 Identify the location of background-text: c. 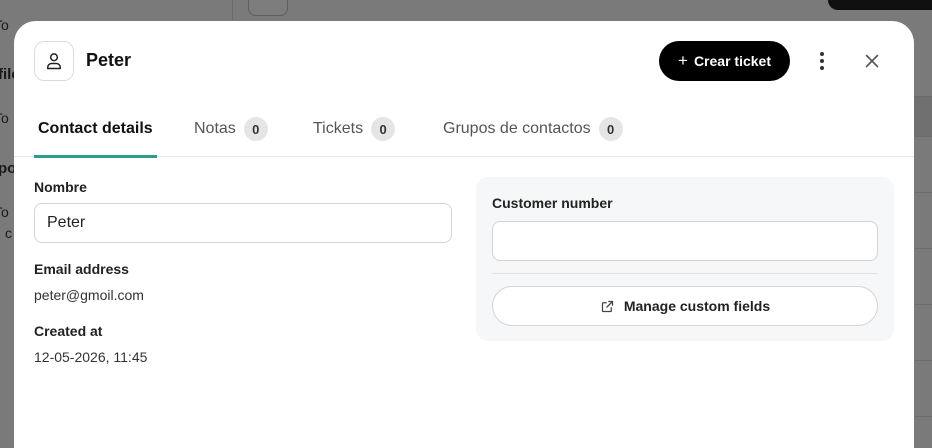
(8, 233).